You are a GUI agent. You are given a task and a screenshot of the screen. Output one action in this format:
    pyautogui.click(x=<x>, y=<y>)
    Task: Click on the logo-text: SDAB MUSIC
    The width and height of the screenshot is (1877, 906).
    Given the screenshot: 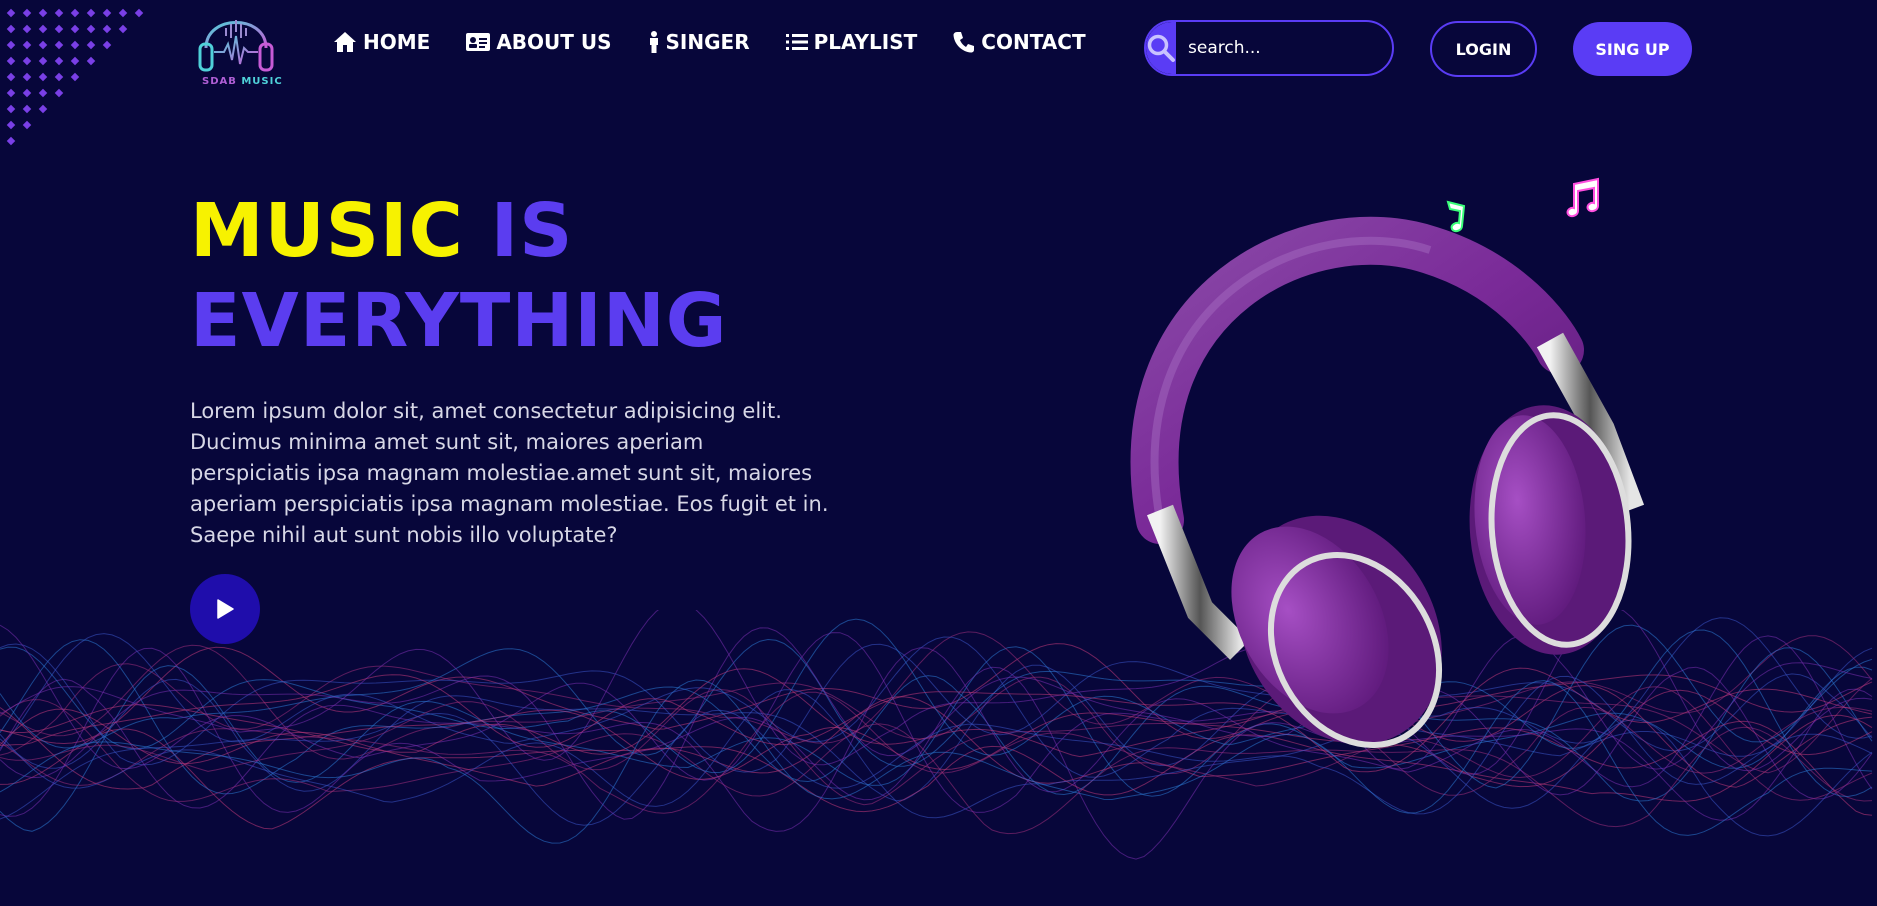 What is the action you would take?
    pyautogui.click(x=242, y=81)
    